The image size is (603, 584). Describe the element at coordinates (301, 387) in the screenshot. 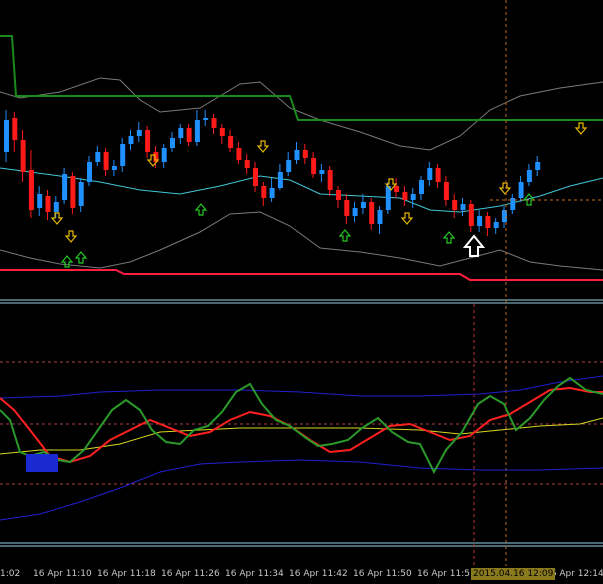

I see `oscillator-upper-band` at that location.